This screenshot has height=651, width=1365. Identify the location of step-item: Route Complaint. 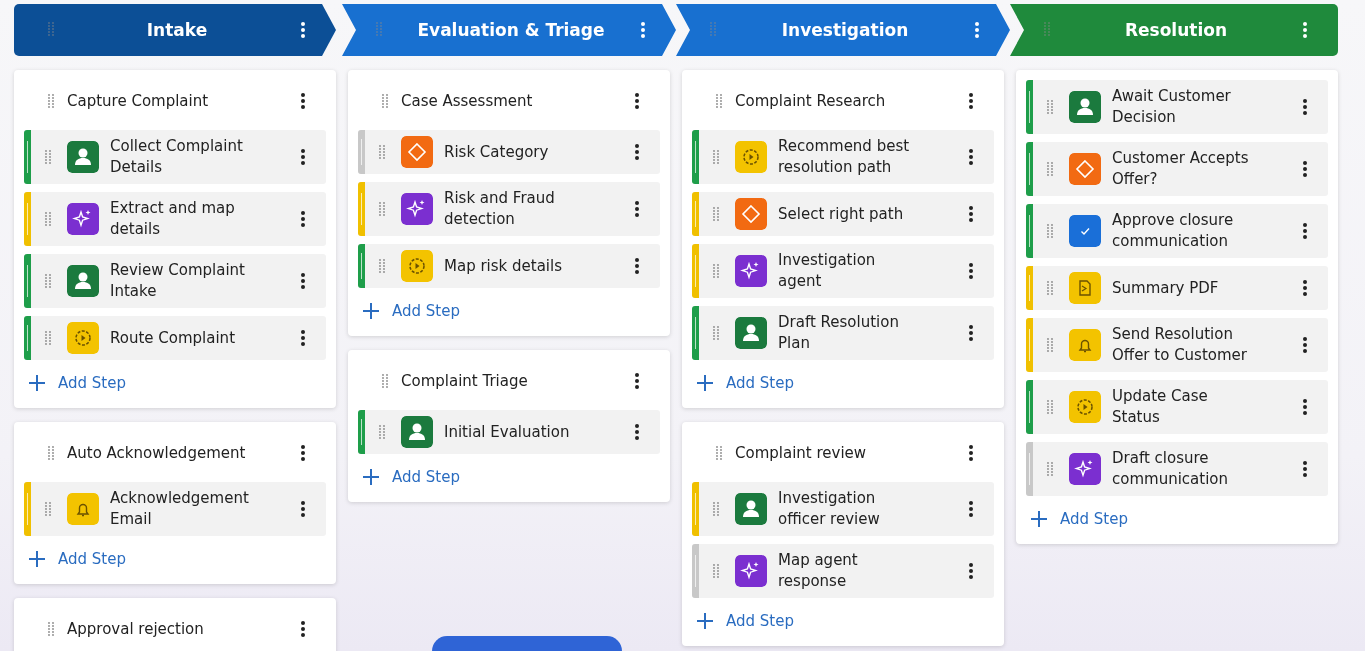
(175, 338).